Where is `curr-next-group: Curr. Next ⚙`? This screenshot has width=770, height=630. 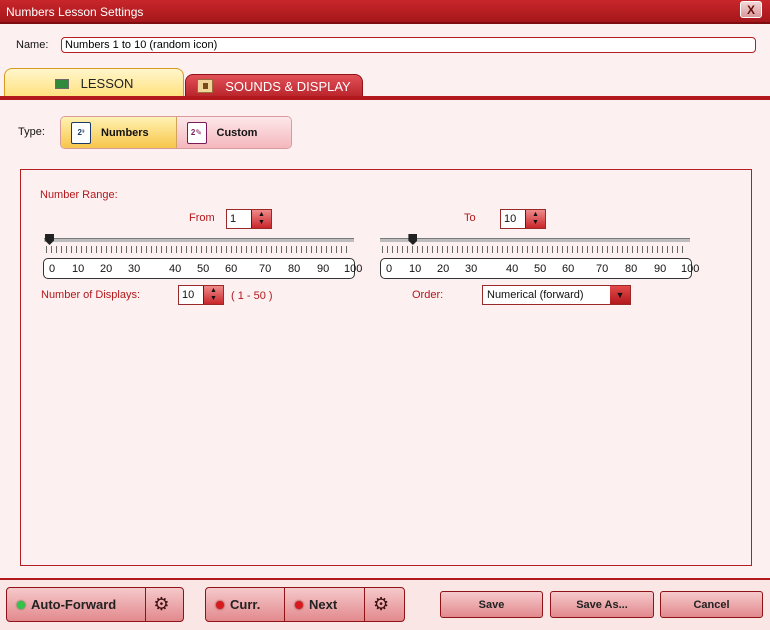
curr-next-group: Curr. Next ⚙ is located at coordinates (305, 604).